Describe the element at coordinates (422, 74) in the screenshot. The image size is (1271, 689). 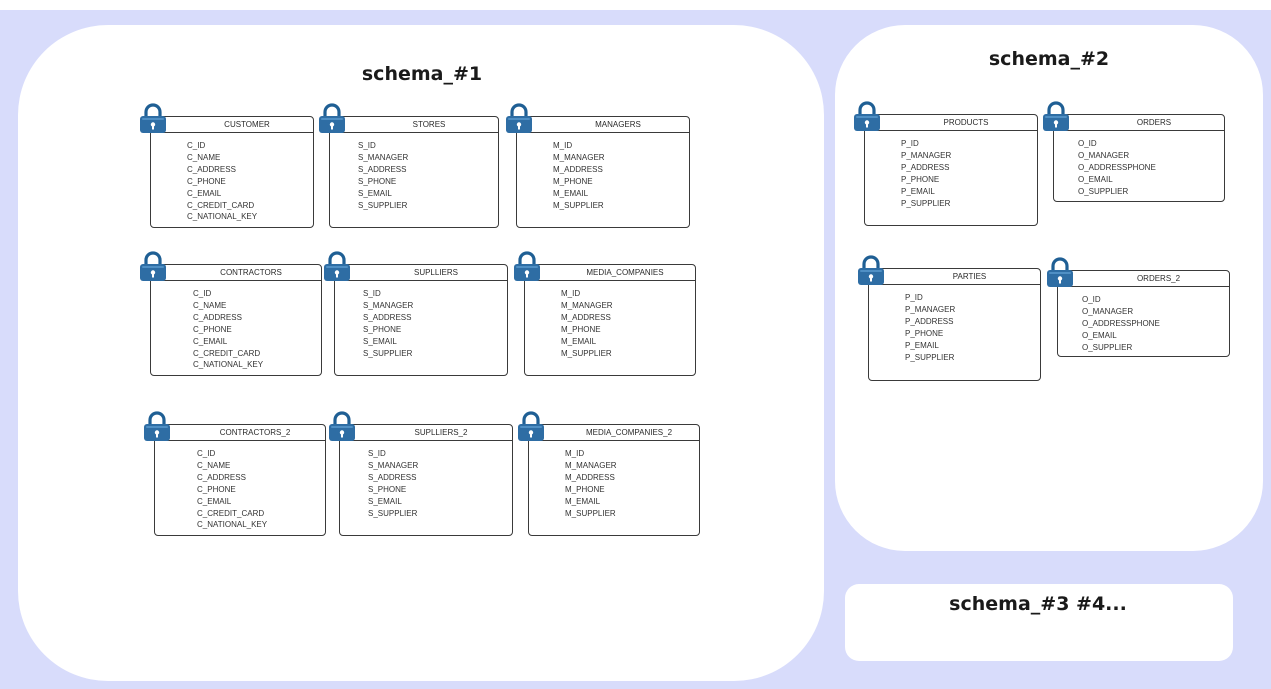
I see `schema-1-title: schema_#1` at that location.